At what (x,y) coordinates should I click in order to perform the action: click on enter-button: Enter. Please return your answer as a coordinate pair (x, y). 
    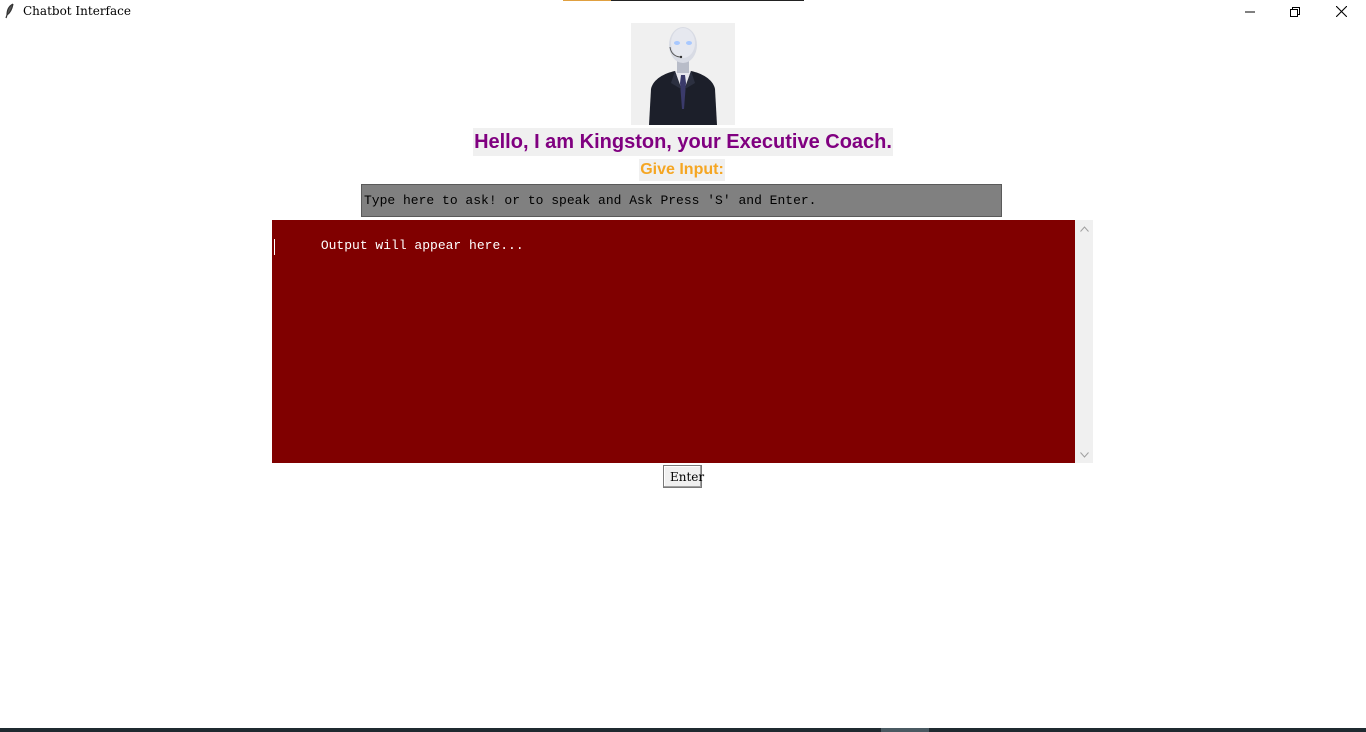
    Looking at the image, I should click on (683, 476).